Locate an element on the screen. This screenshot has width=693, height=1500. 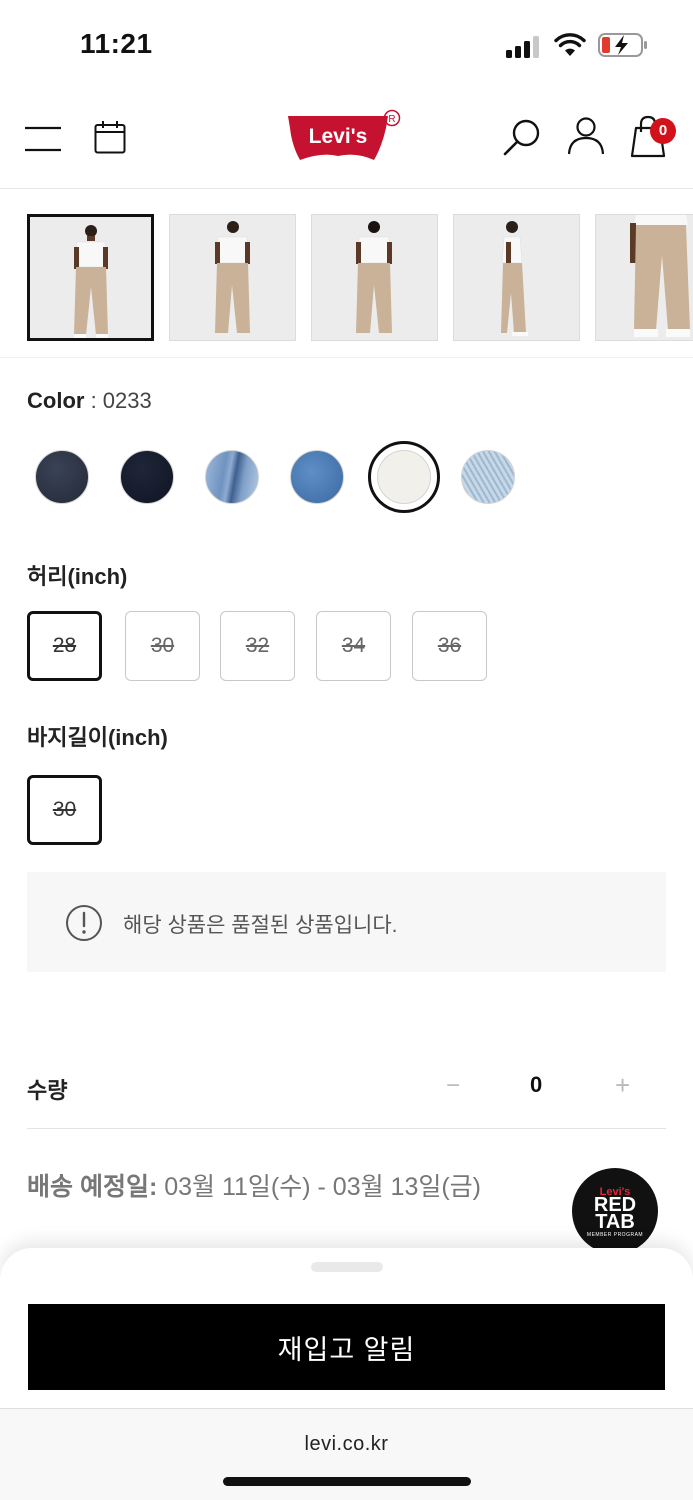
color-swatch-medium-blue is located at coordinates (317, 477).